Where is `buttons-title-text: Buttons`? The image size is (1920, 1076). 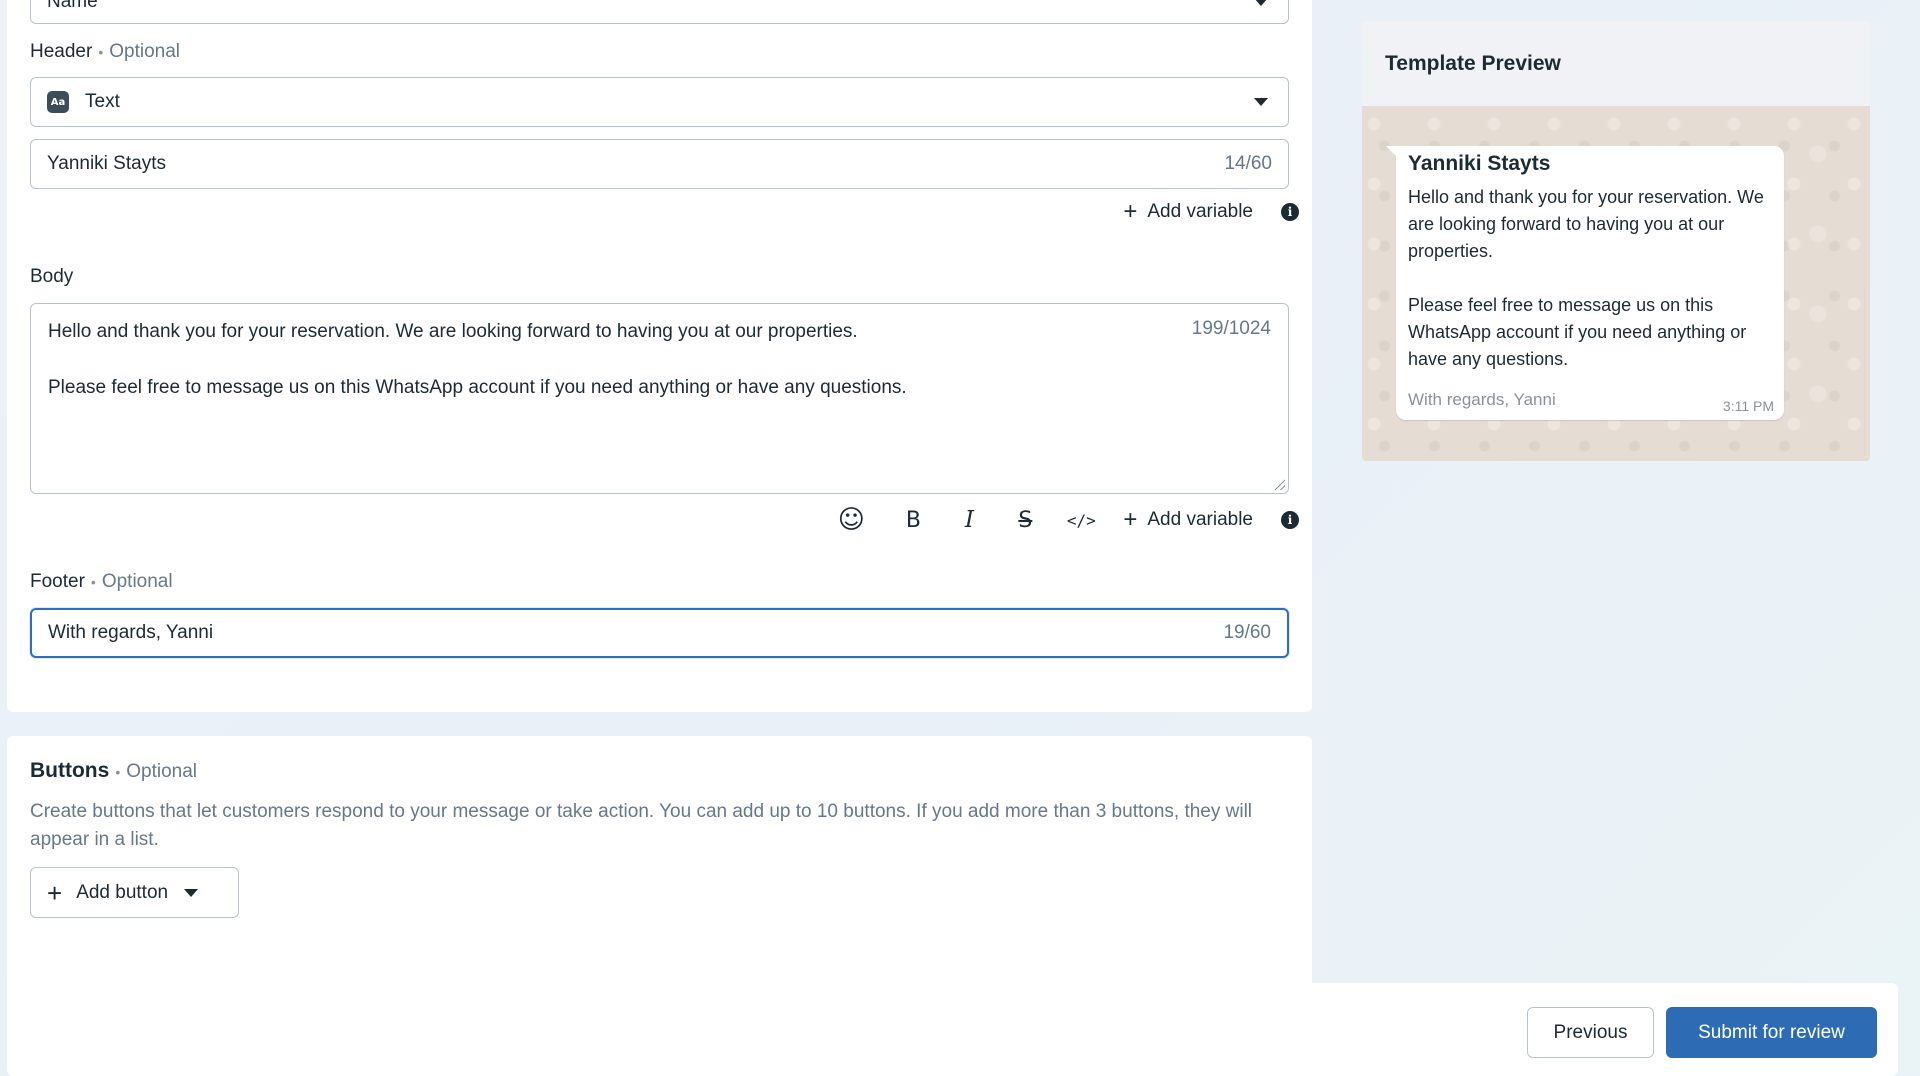
buttons-title-text: Buttons is located at coordinates (70, 770).